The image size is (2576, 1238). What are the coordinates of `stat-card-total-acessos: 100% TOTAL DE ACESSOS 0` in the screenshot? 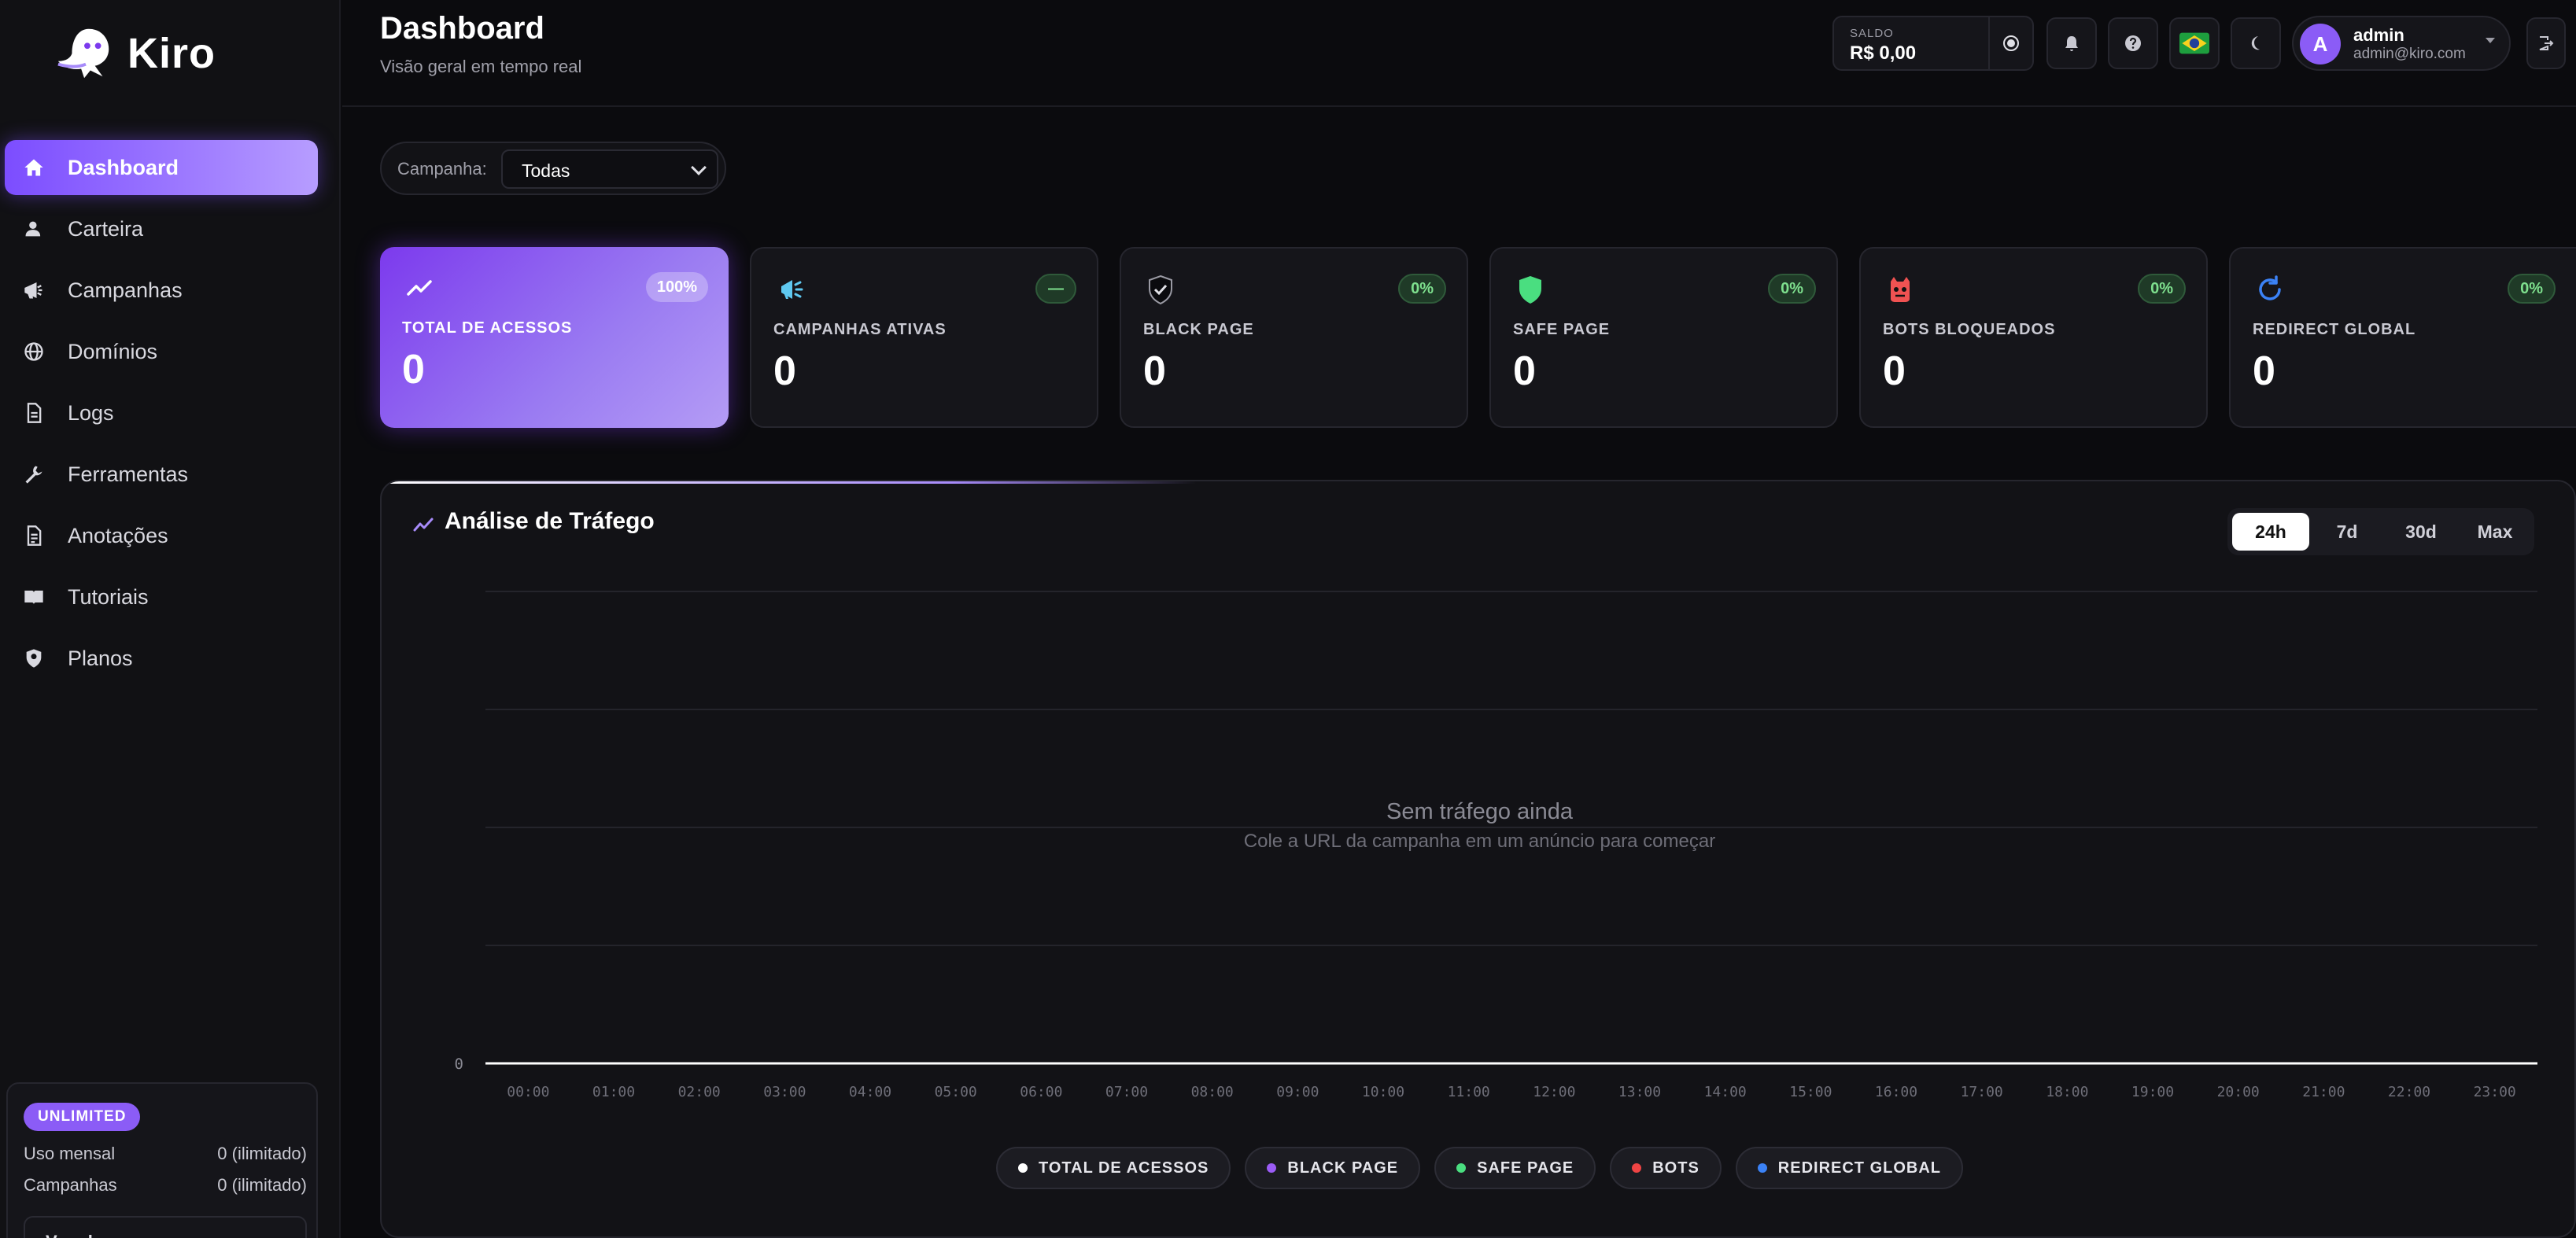 It's located at (554, 337).